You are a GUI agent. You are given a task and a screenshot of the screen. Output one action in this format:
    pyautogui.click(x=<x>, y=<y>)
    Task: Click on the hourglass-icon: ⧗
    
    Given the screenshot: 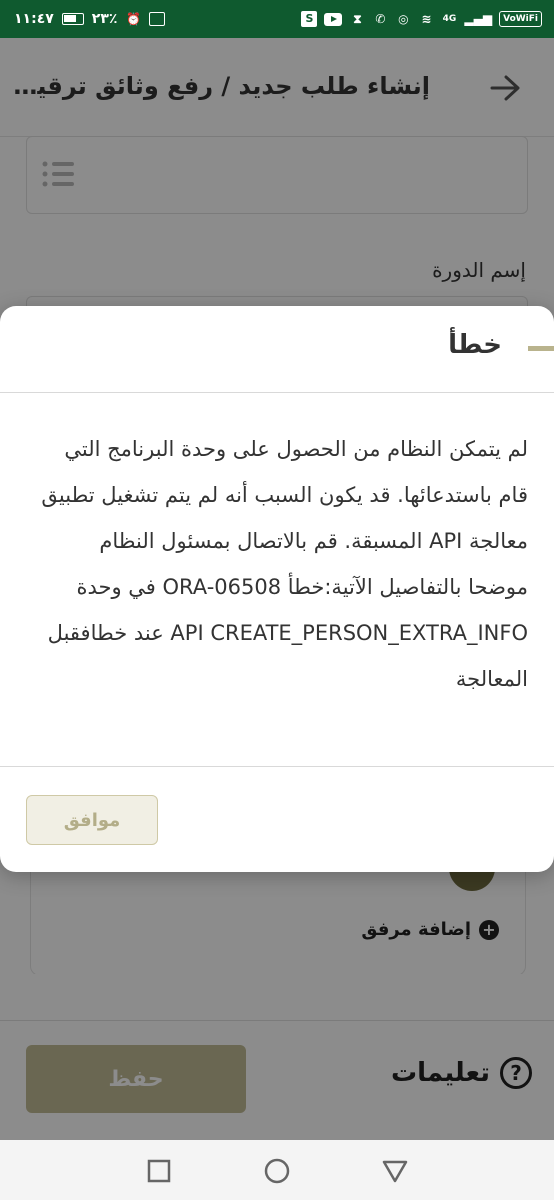 What is the action you would take?
    pyautogui.click(x=357, y=19)
    